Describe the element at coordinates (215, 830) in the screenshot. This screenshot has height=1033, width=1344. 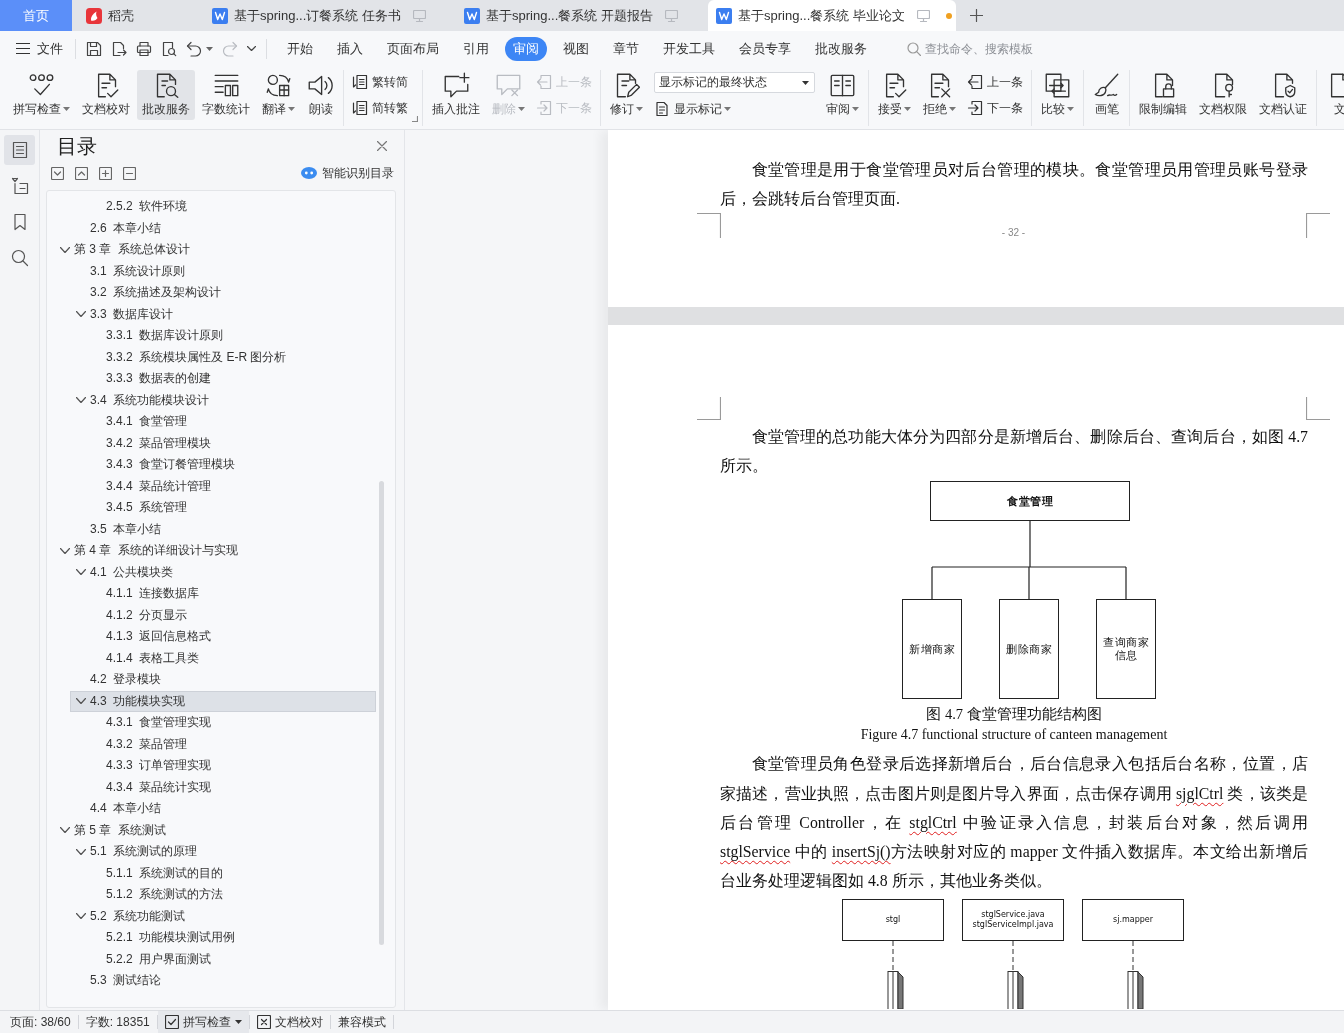
I see `toc-item: 第 5 章 系统测试` at that location.